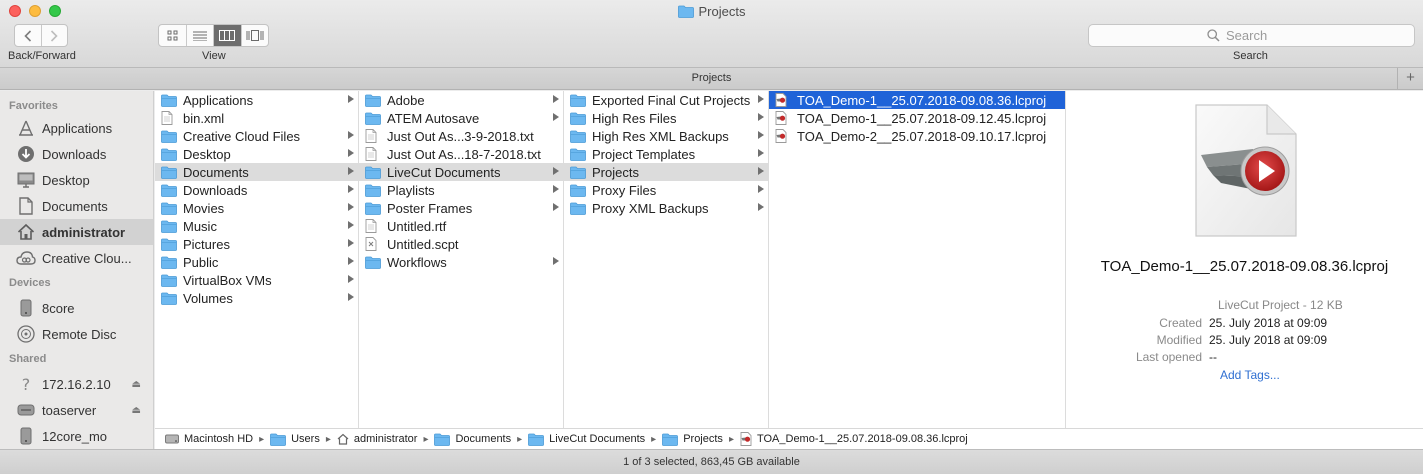 The height and width of the screenshot is (474, 1423). What do you see at coordinates (666, 136) in the screenshot?
I see `folder-row-high-res-xml-backups: High Res XML Backups` at bounding box center [666, 136].